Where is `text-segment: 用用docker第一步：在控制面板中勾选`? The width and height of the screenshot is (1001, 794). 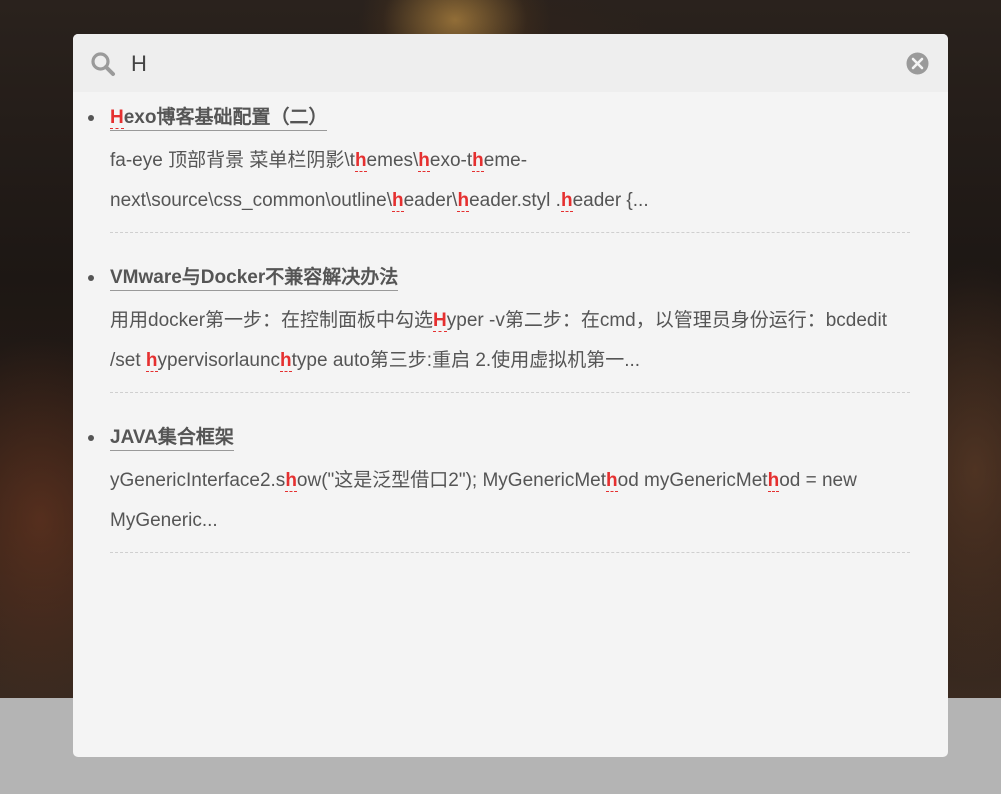
text-segment: 用用docker第一步：在控制面板中勾选 is located at coordinates (272, 320).